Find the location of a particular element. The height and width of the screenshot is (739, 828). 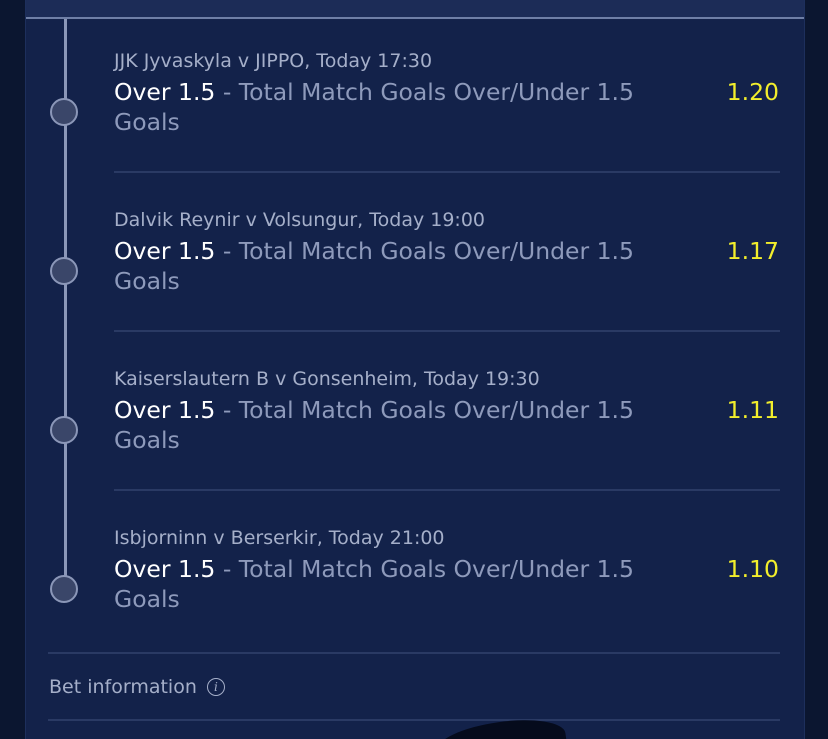

info-icon: i is located at coordinates (215, 687).